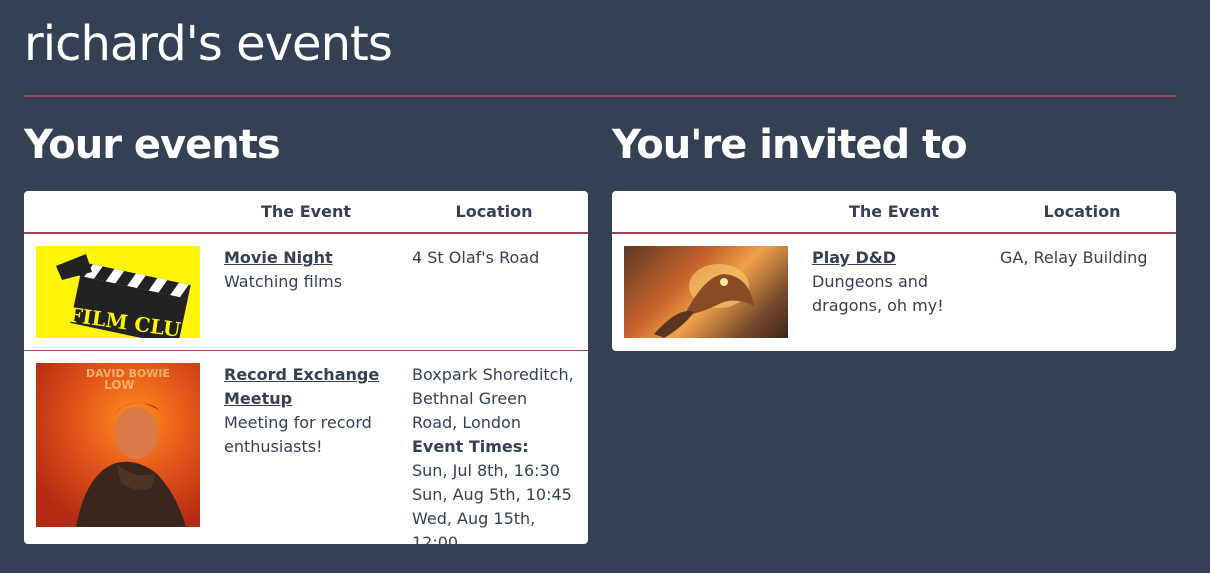  I want to click on event-times-label: Event Times:, so click(470, 446).